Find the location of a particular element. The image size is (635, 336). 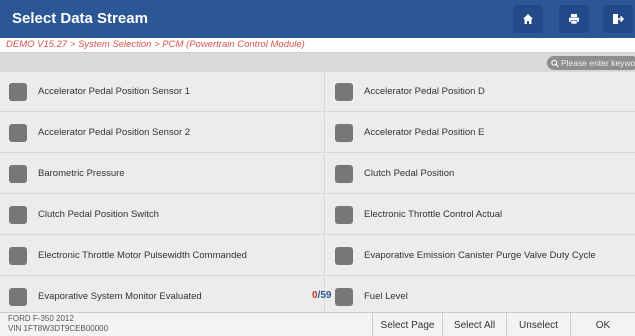

data-stream-item: Fuel Level is located at coordinates (480, 294).